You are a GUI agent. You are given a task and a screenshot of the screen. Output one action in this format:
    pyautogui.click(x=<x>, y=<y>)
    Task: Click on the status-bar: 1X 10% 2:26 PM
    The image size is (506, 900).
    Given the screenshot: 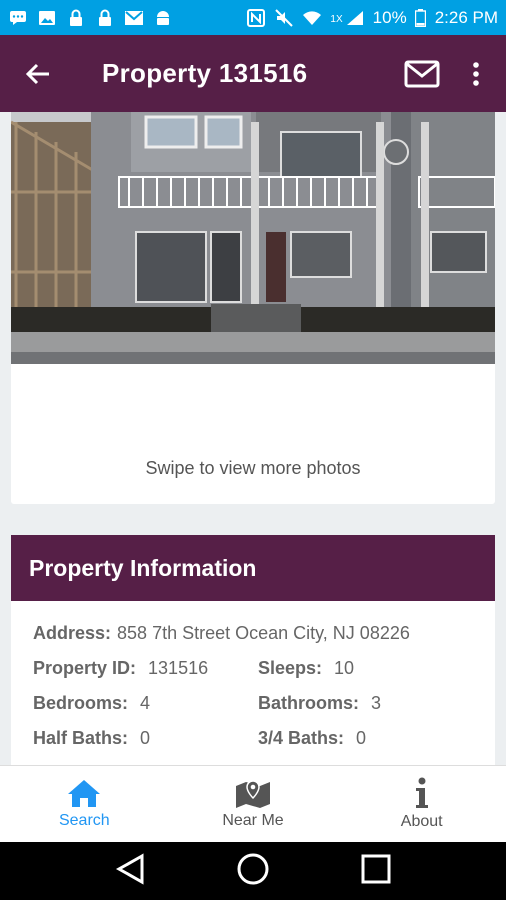 What is the action you would take?
    pyautogui.click(x=253, y=17)
    